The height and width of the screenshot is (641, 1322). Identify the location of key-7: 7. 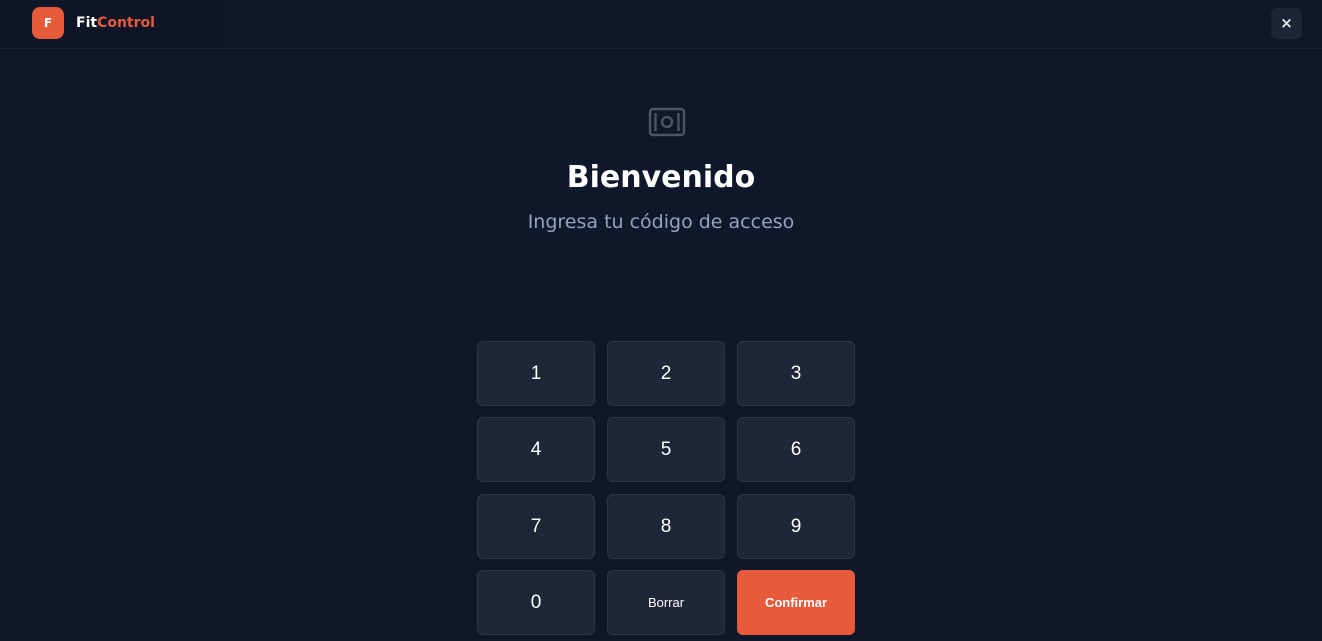
(536, 526).